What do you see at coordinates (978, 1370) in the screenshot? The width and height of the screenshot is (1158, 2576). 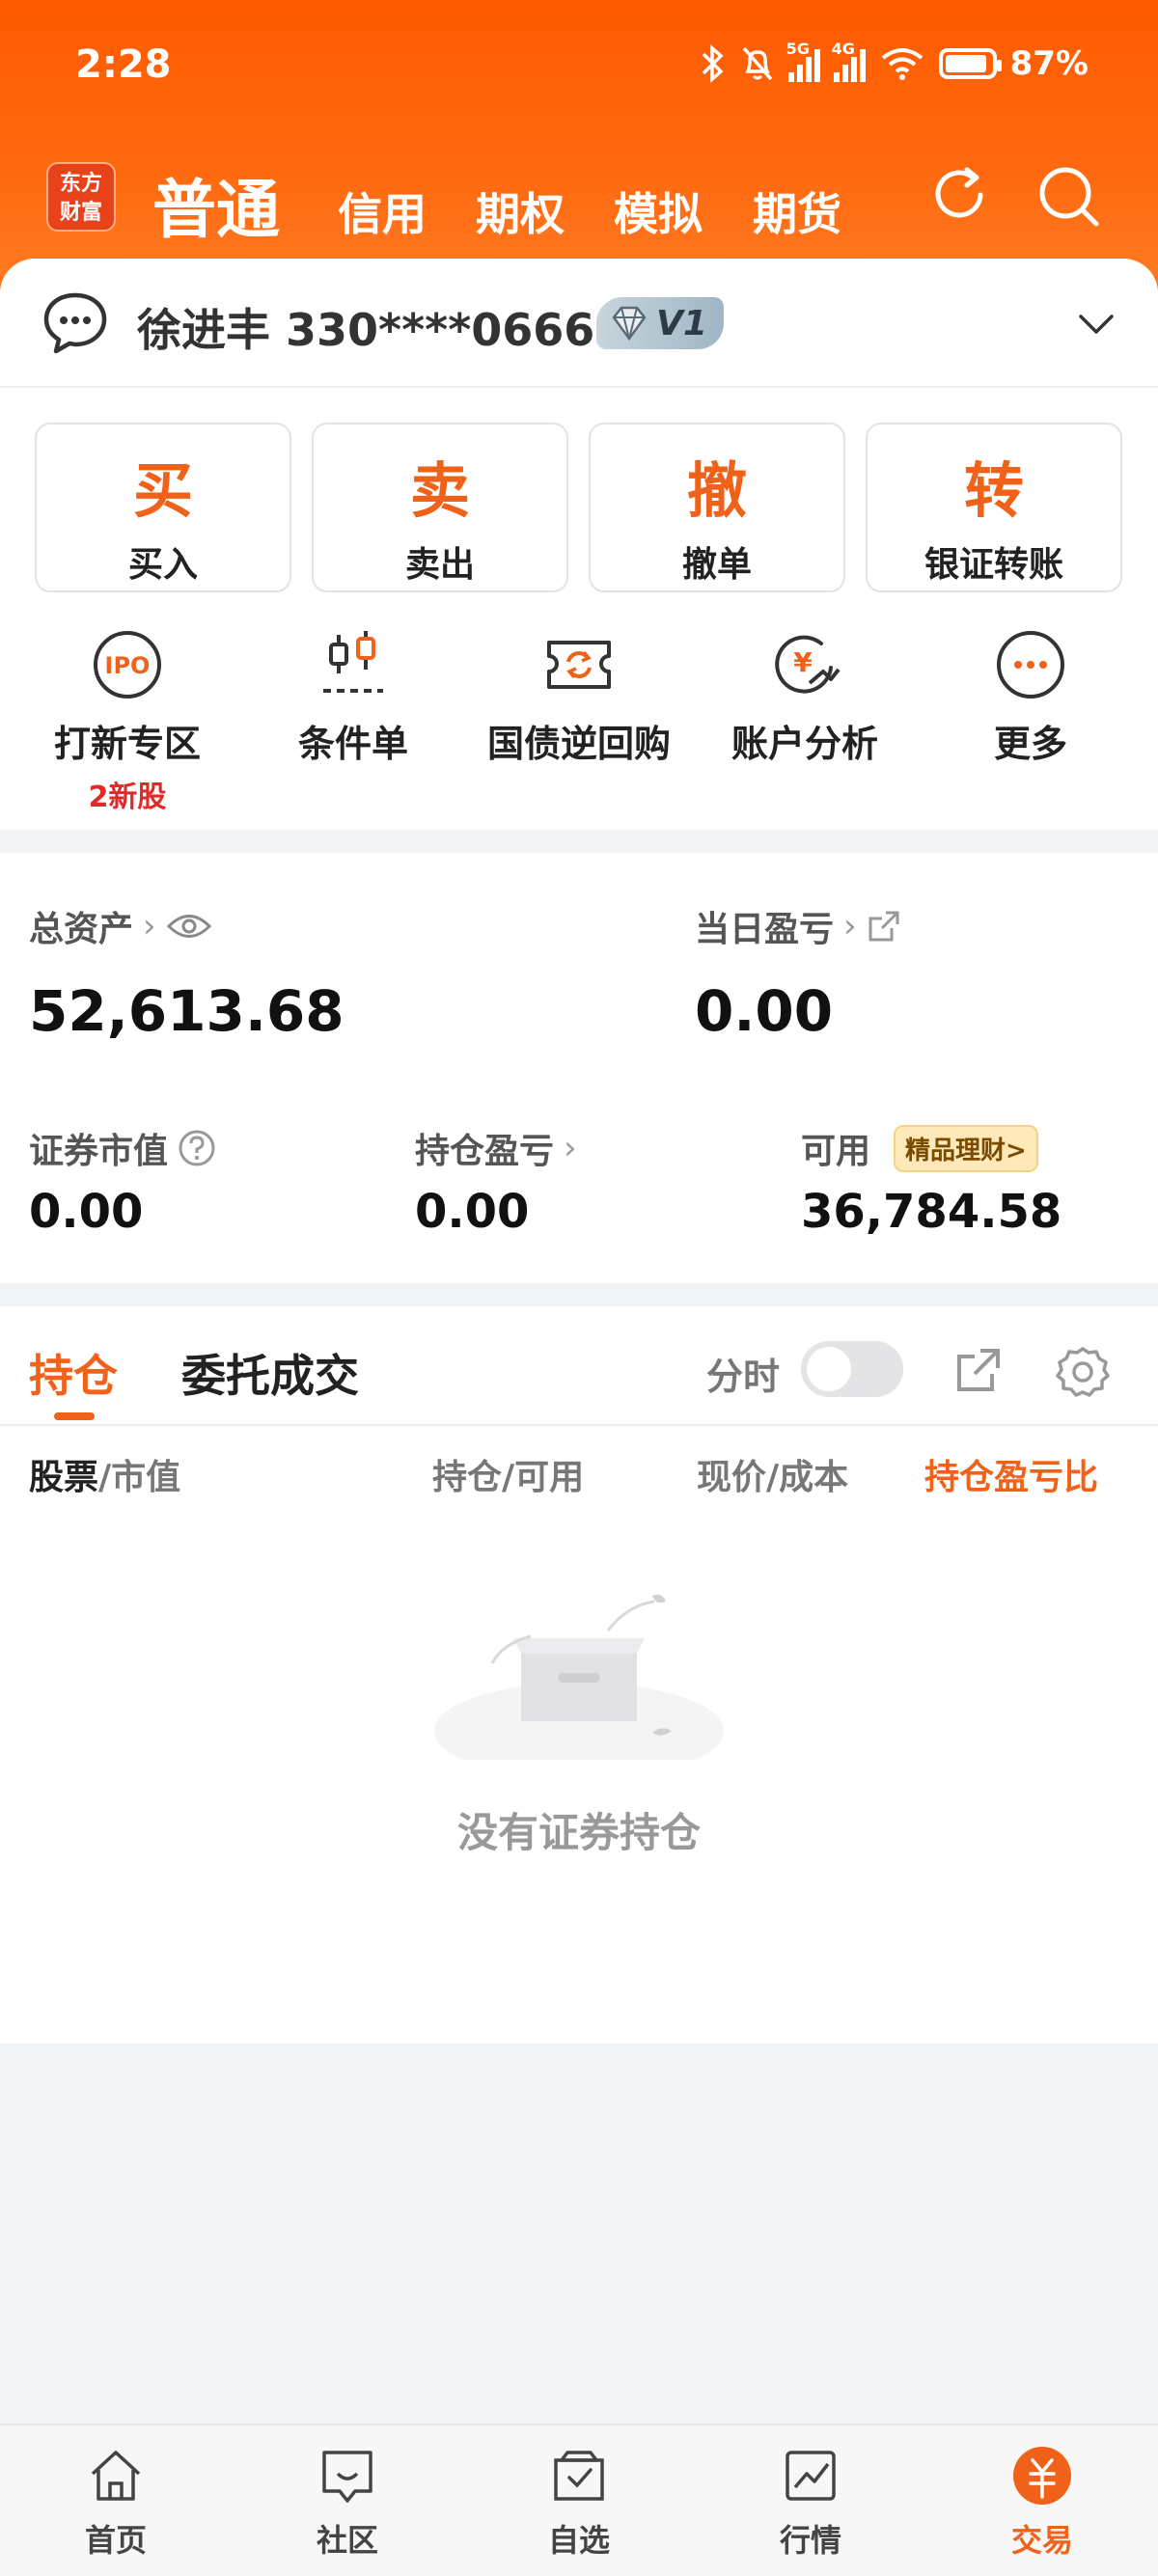 I see `share-icon` at bounding box center [978, 1370].